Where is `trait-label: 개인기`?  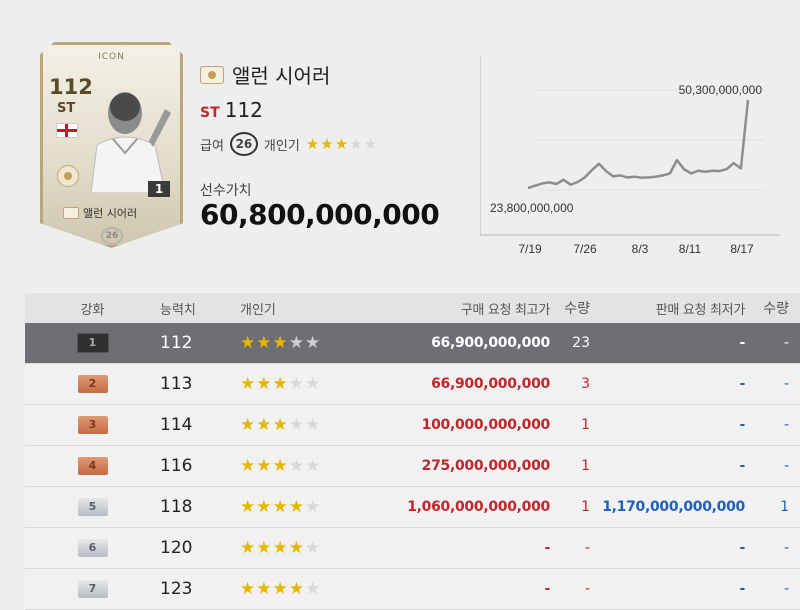
trait-label: 개인기 is located at coordinates (281, 146).